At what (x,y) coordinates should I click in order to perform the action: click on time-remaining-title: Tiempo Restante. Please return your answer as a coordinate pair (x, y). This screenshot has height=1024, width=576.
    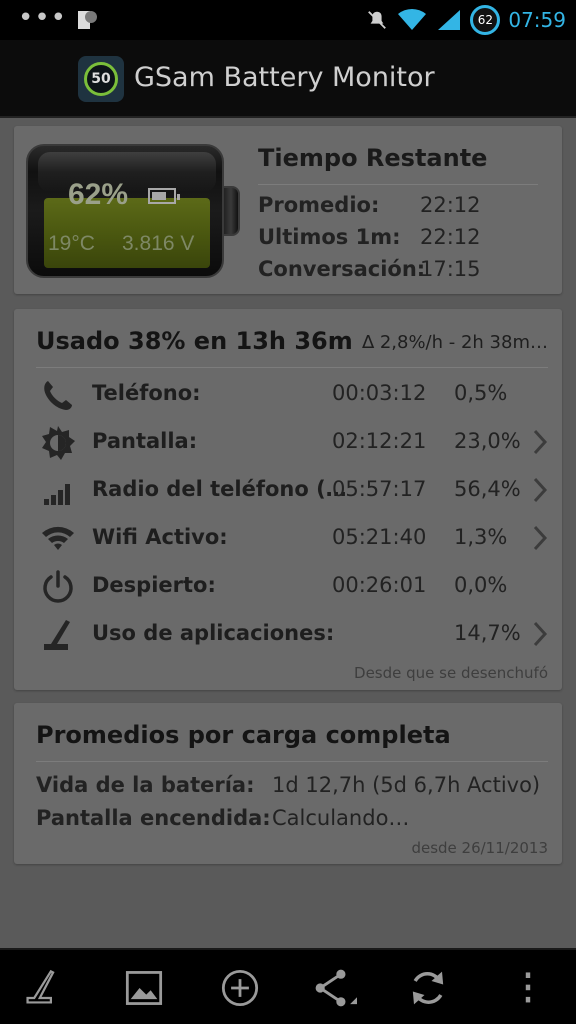
    Looking at the image, I should click on (398, 164).